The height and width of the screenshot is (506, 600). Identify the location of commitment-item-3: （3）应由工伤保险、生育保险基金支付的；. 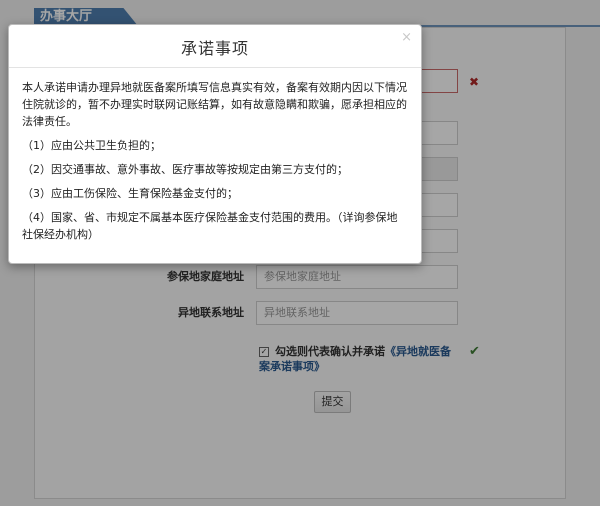
(130, 193).